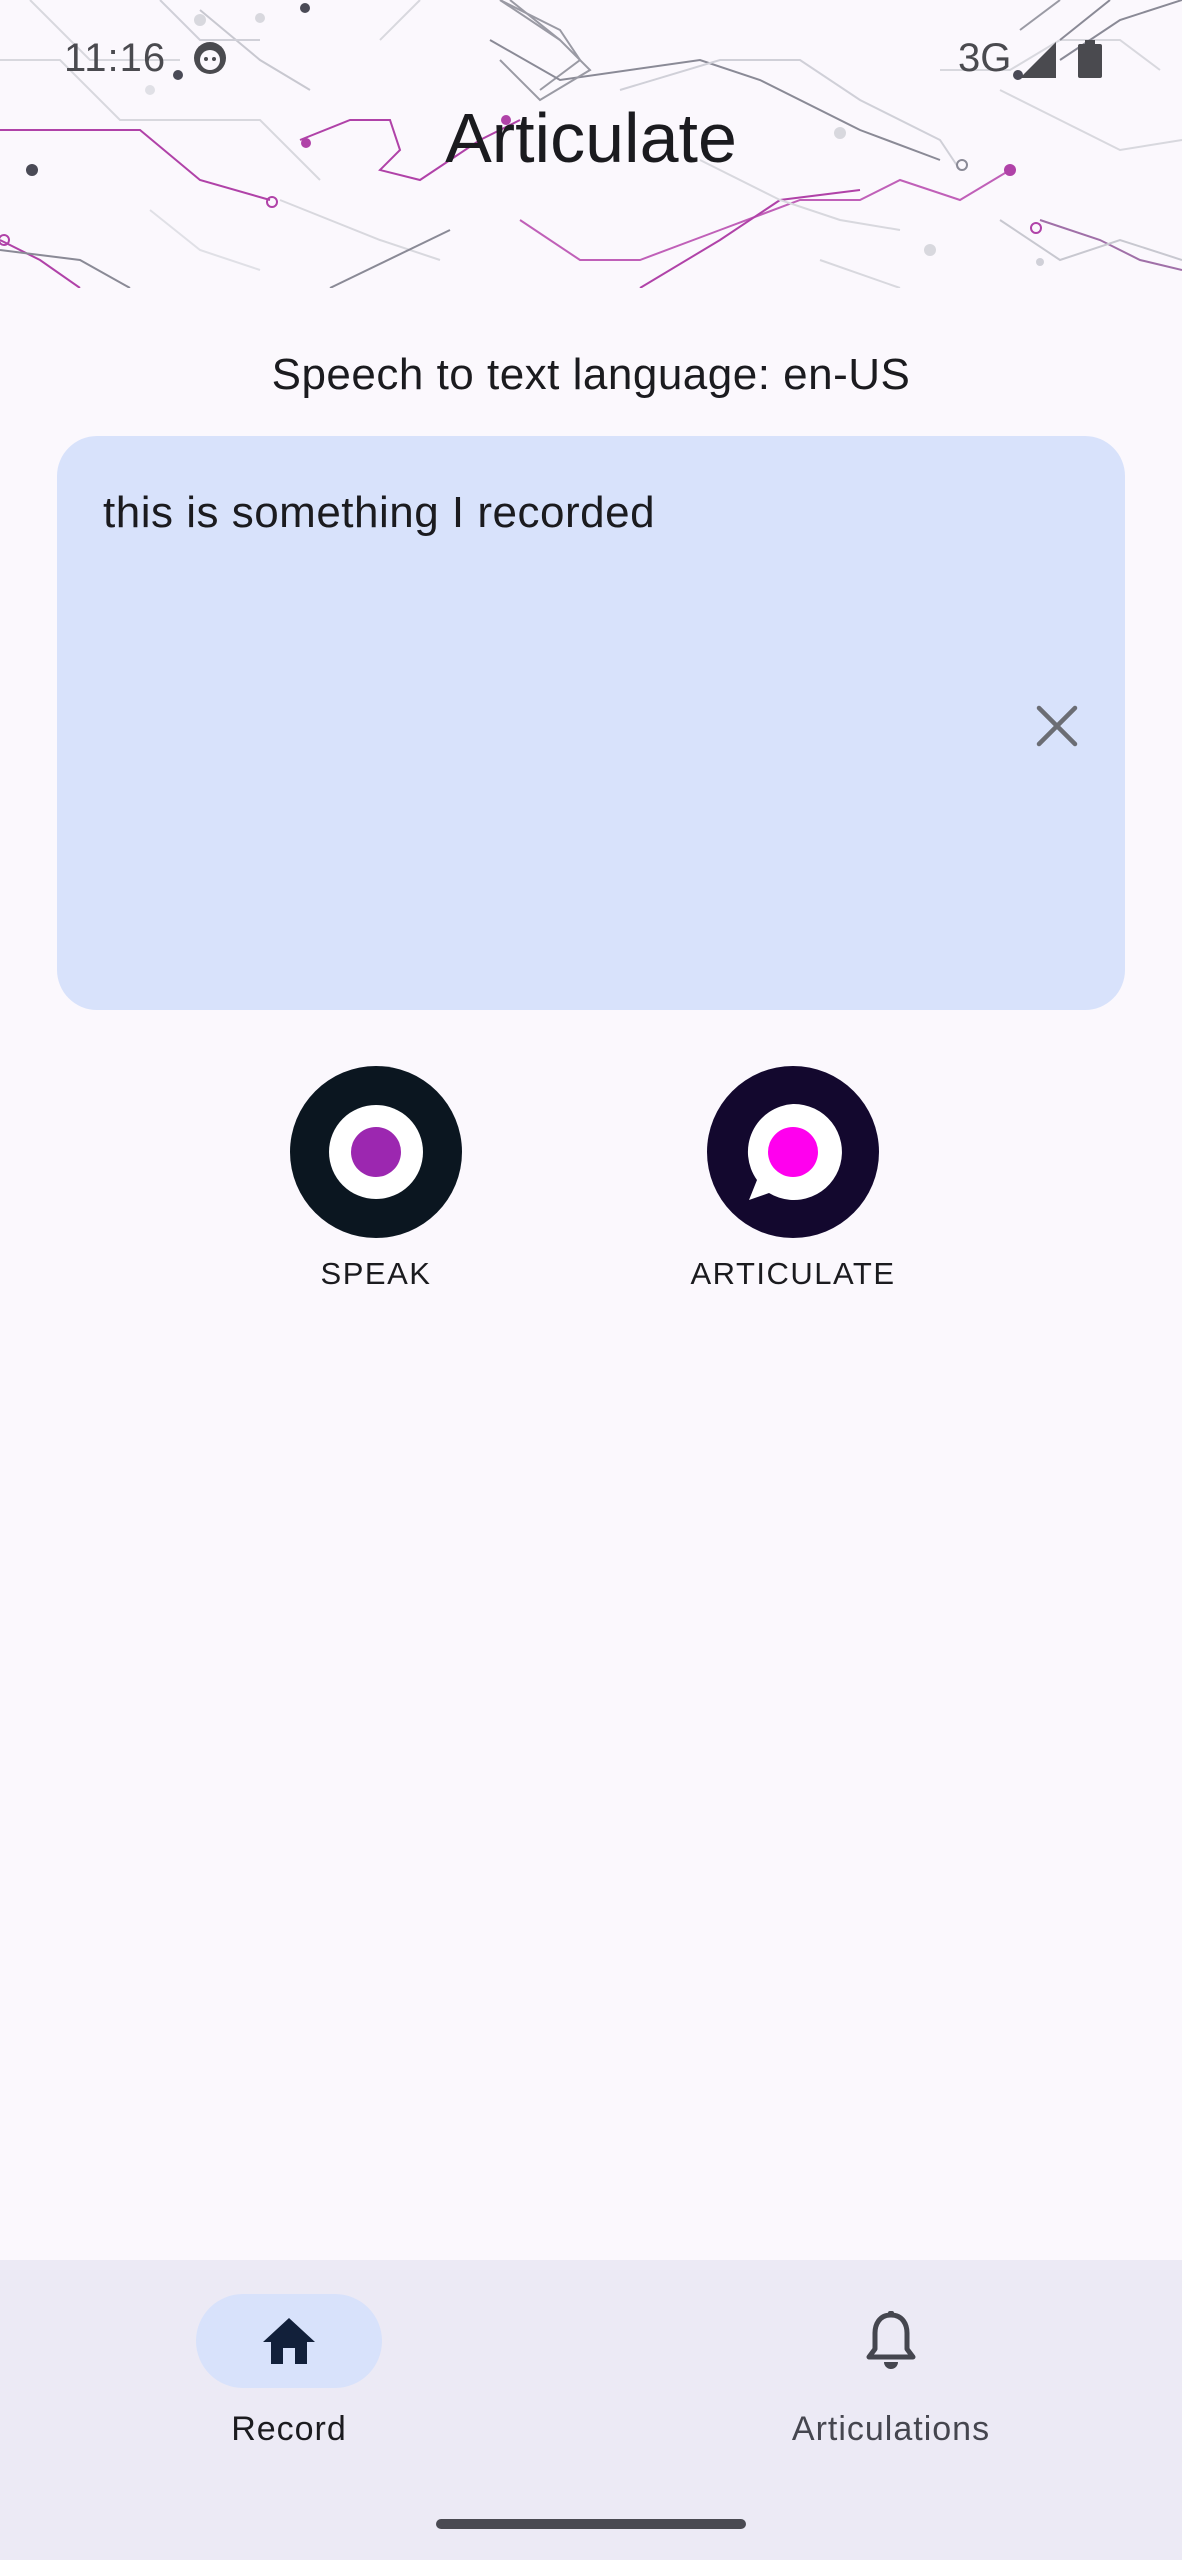  Describe the element at coordinates (289, 2429) in the screenshot. I see `nav-label-record: Record` at that location.